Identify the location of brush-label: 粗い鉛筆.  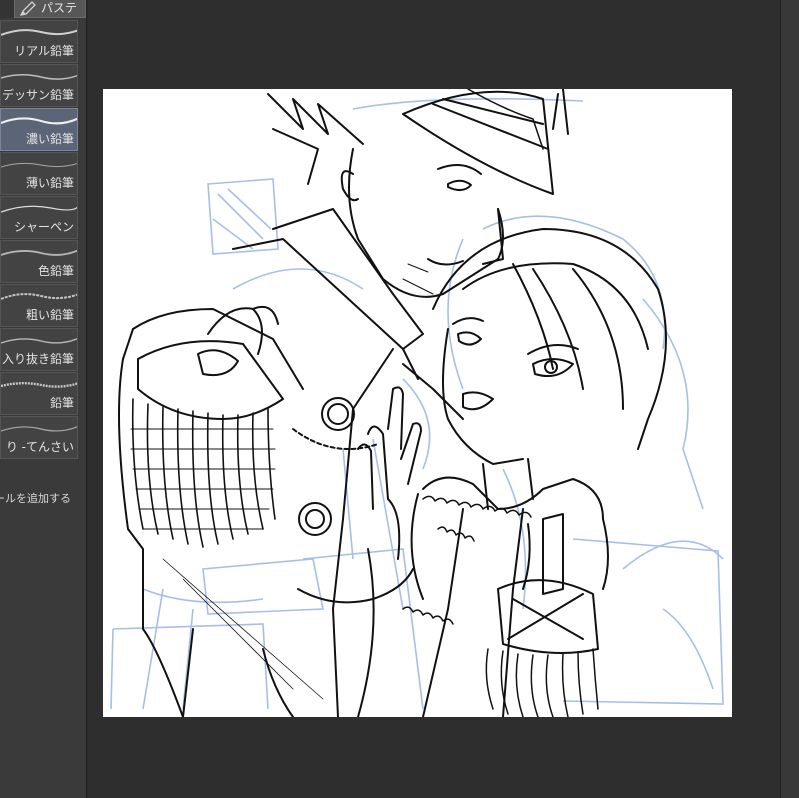
(49, 315).